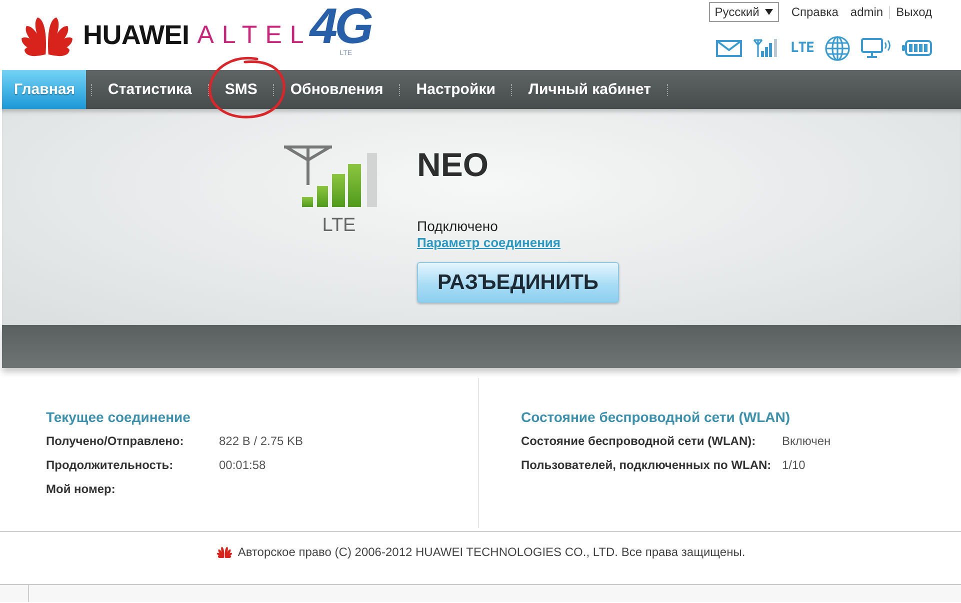 The image size is (961, 603). I want to click on nav-tab: SMS, so click(241, 89).